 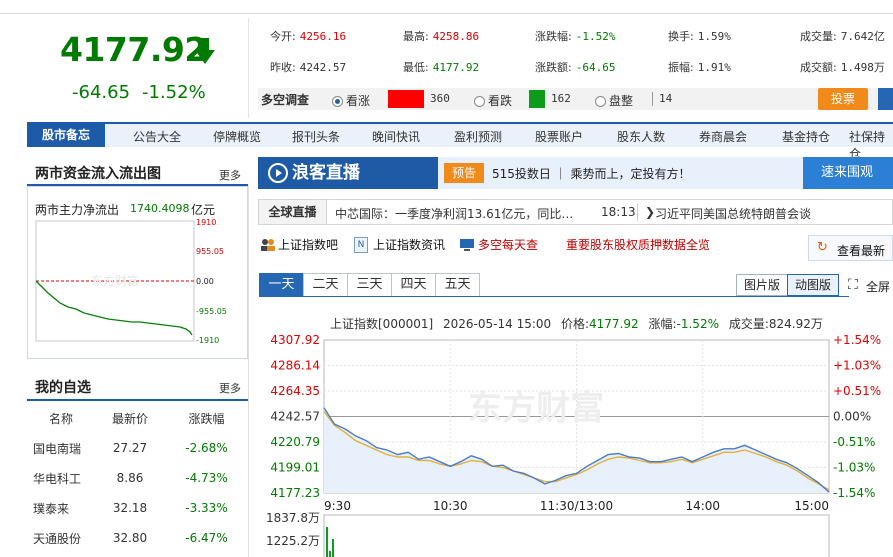 What do you see at coordinates (440, 98) in the screenshot?
I see `bull-count: 360` at bounding box center [440, 98].